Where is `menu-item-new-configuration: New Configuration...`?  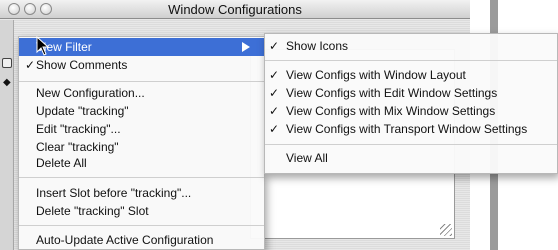 menu-item-new-configuration: New Configuration... is located at coordinates (141, 93).